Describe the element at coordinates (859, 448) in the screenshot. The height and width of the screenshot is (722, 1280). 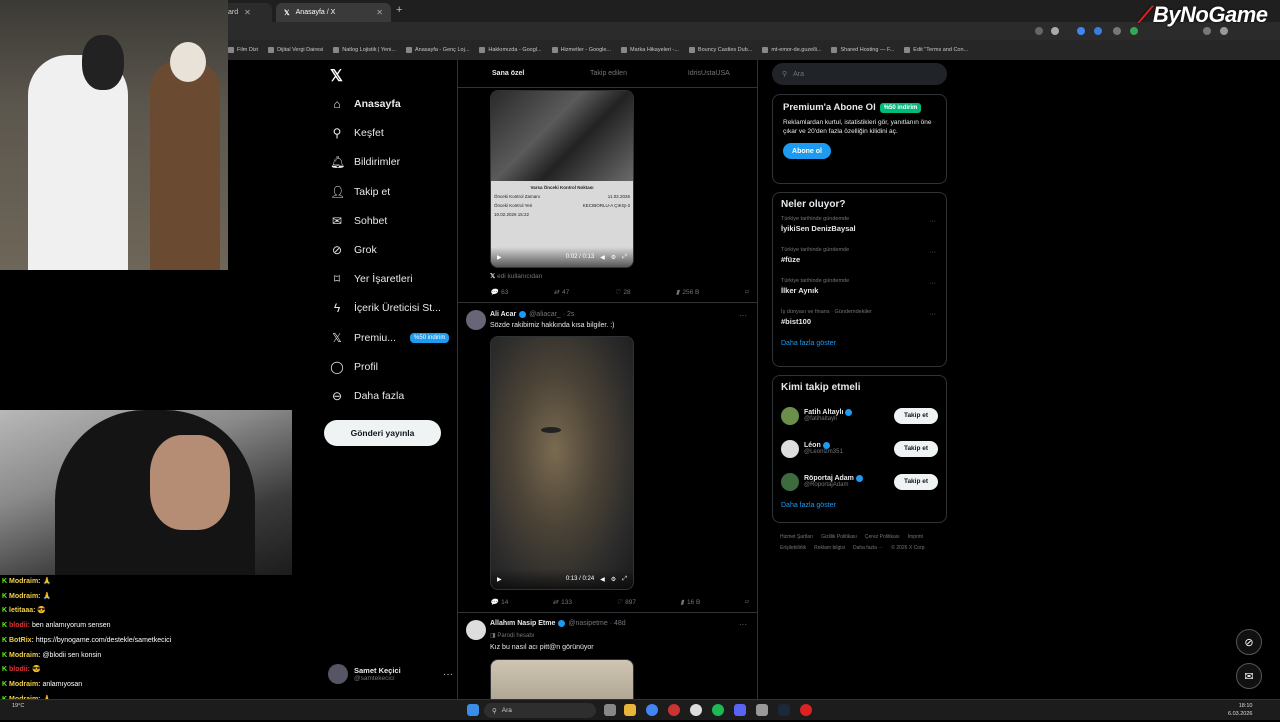
I see `follow-suggestion: Léon @Leonlzm351 Takip et` at that location.